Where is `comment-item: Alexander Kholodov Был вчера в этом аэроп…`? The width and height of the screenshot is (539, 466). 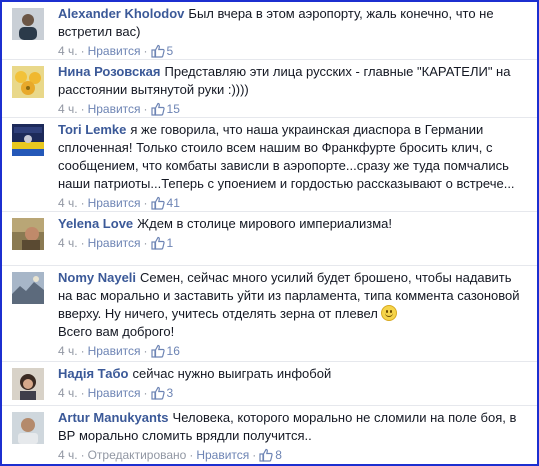
comment-item: Alexander Kholodov Был вчера в этом аэроп… is located at coordinates (269, 30).